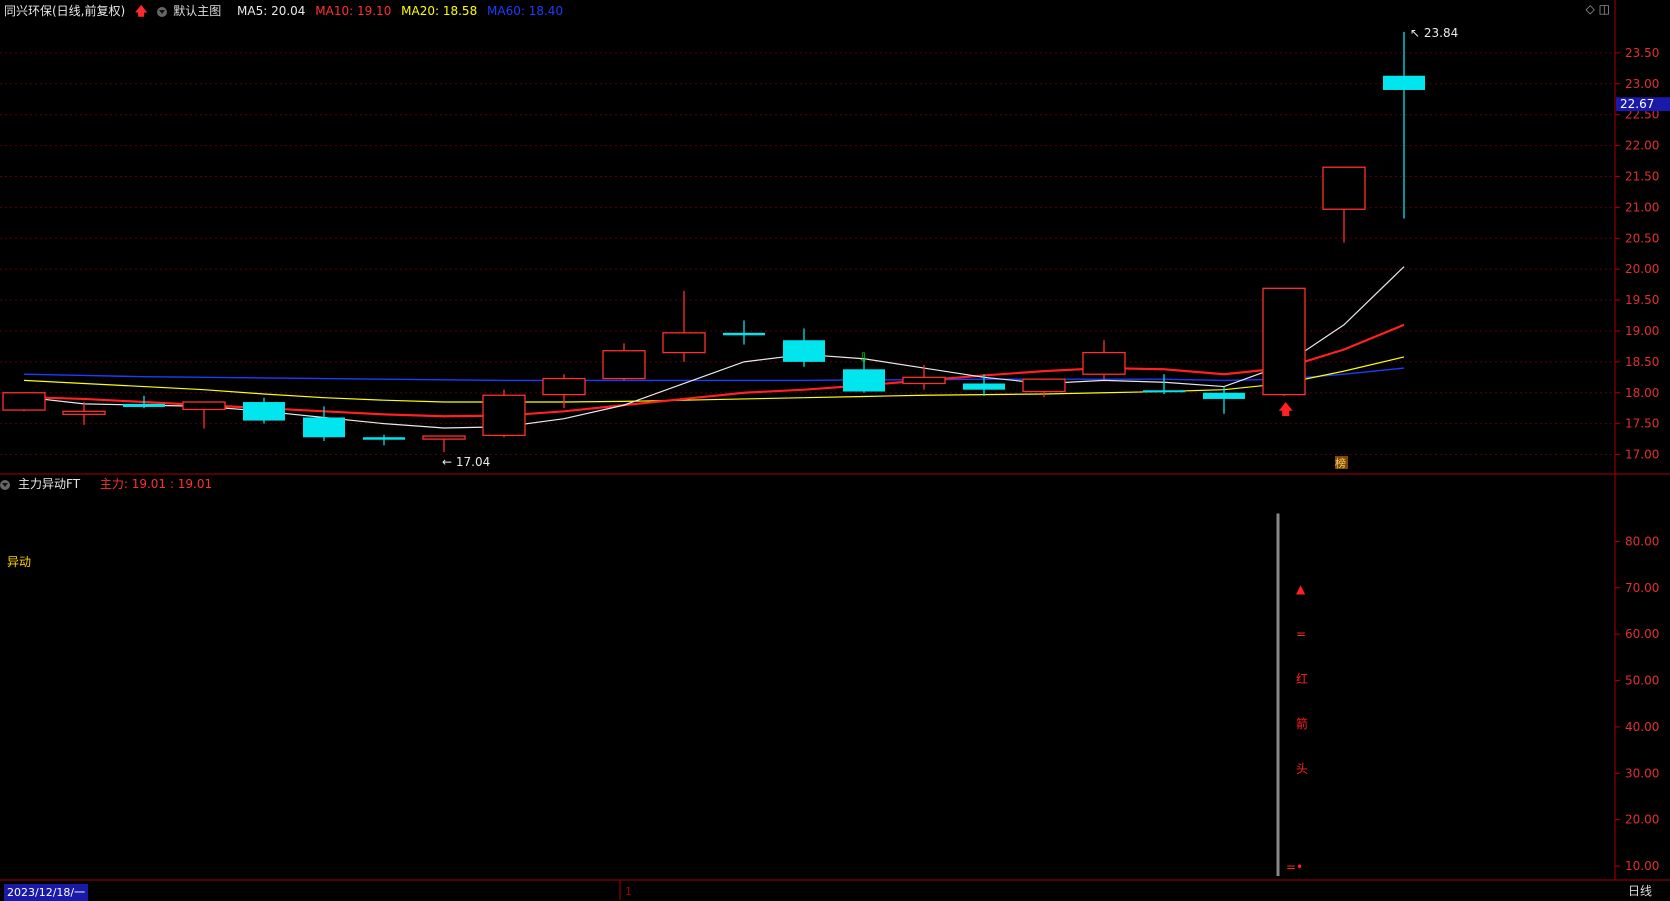 Image resolution: width=1670 pixels, height=901 pixels. What do you see at coordinates (1434, 33) in the screenshot?
I see `high-price-label: ↖ 23.84` at bounding box center [1434, 33].